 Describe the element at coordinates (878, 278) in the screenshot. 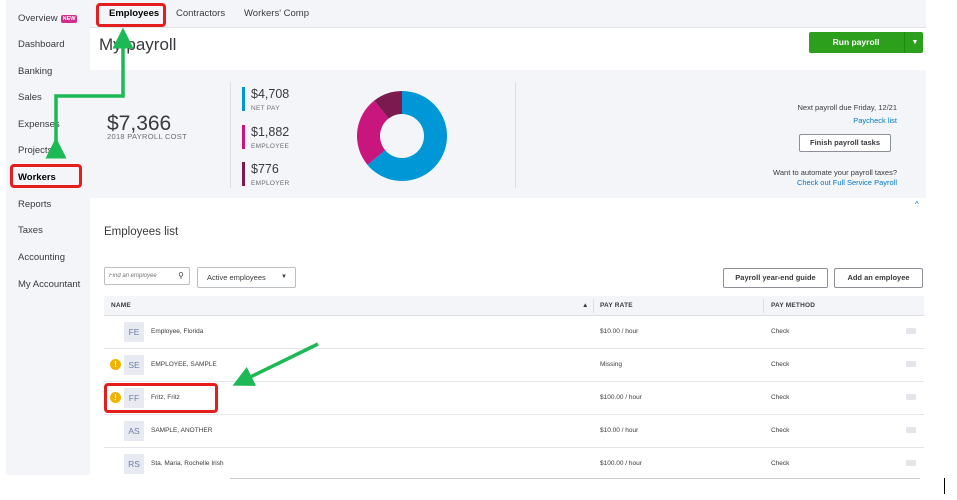

I see `add-employee-button: Add an employee` at that location.